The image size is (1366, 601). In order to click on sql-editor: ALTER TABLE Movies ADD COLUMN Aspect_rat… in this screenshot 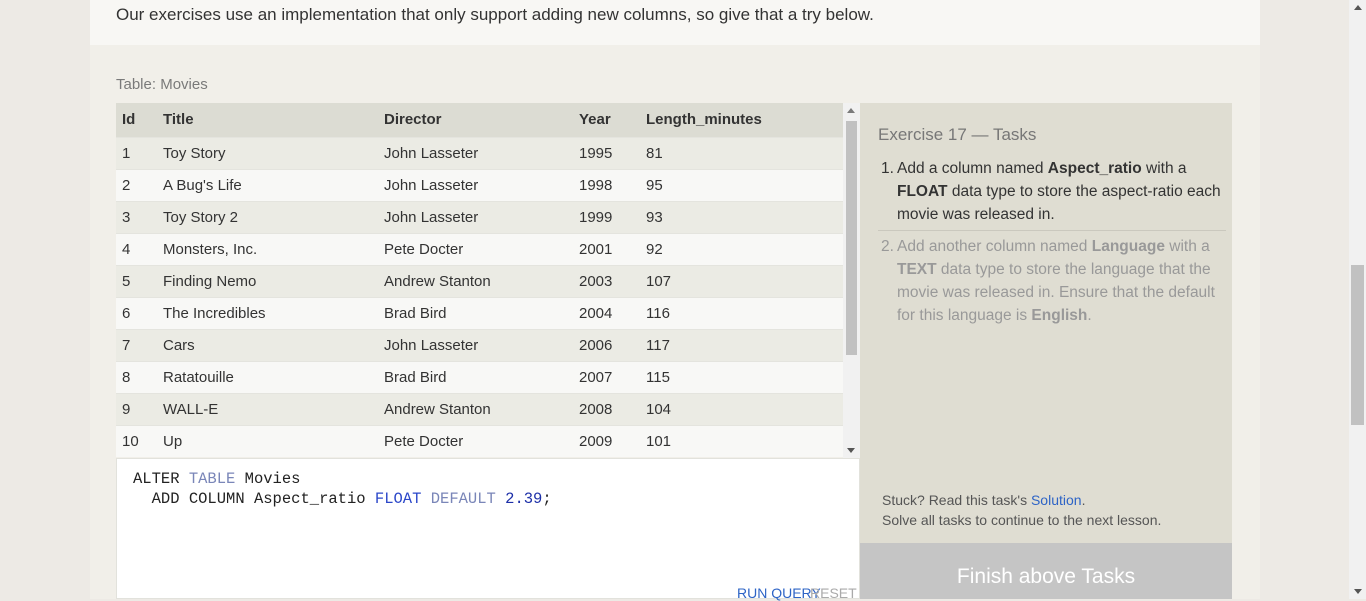, I will do `click(488, 529)`.